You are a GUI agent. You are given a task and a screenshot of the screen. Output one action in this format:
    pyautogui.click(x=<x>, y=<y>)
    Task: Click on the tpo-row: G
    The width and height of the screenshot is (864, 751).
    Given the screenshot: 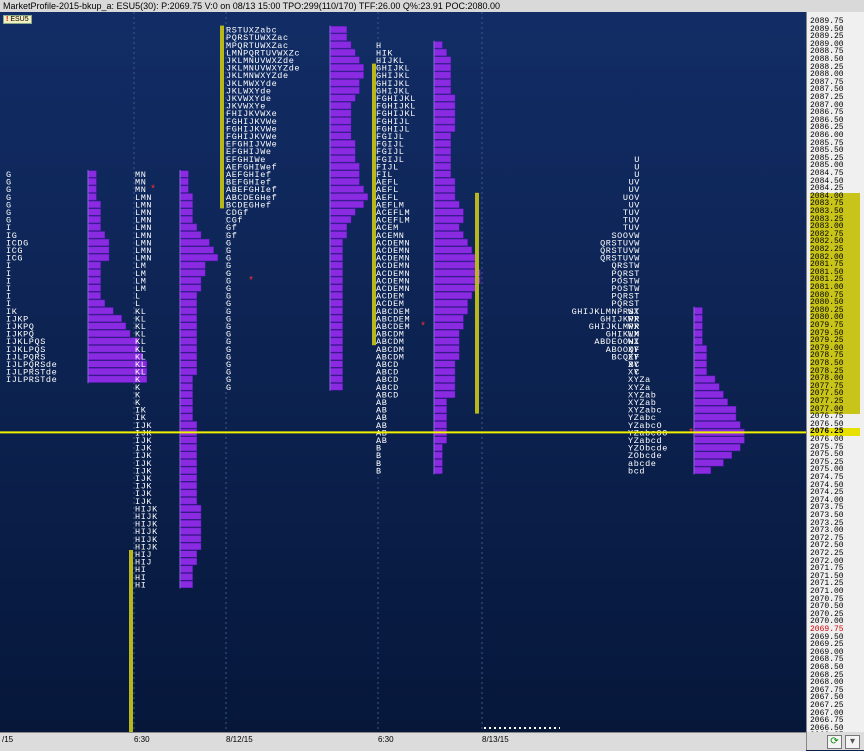 What is the action you would take?
    pyautogui.click(x=229, y=388)
    